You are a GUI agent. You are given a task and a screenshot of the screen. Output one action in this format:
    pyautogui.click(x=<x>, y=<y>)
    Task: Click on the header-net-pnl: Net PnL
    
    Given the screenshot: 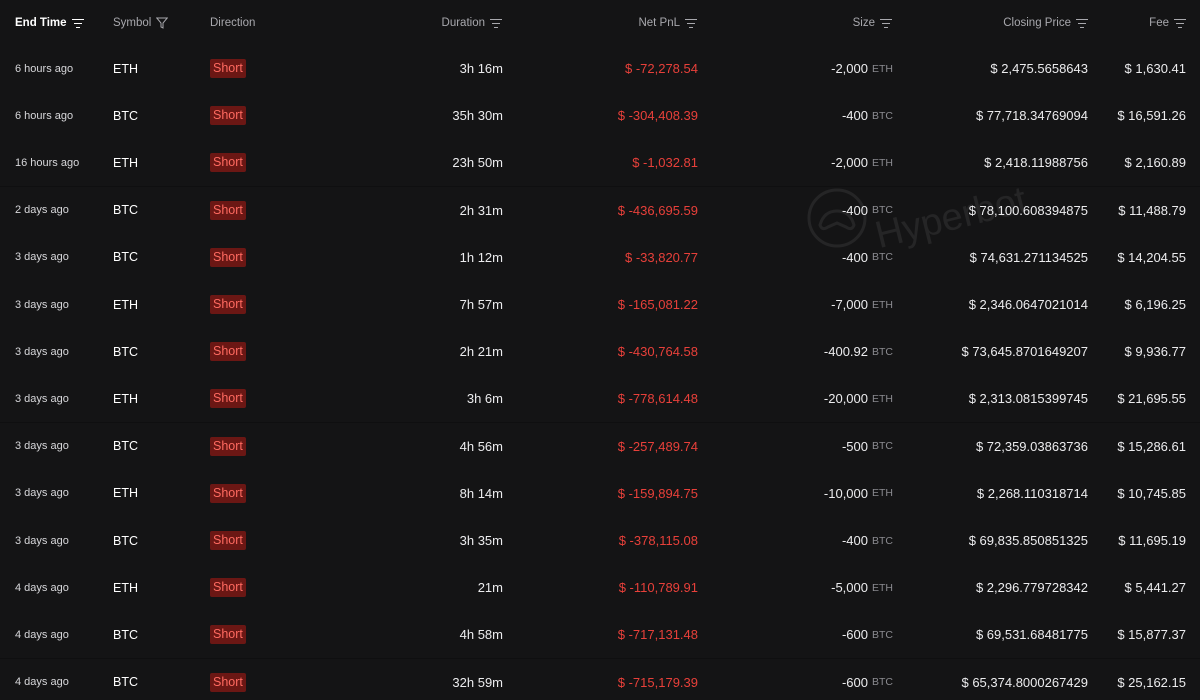 What is the action you would take?
    pyautogui.click(x=667, y=23)
    